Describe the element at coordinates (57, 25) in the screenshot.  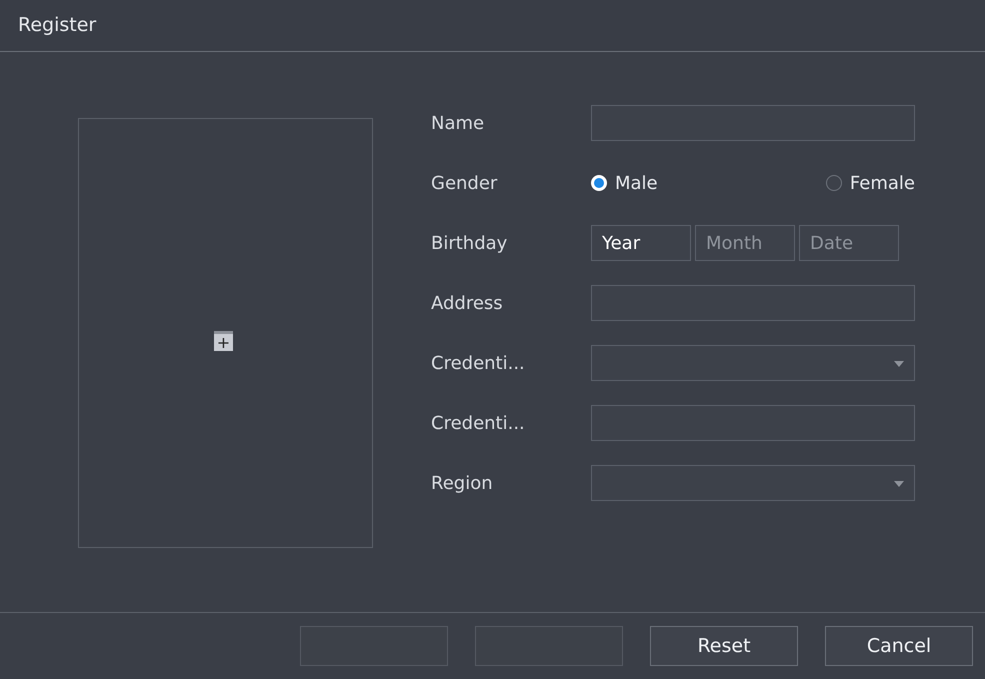
I see `window-title: Register` at that location.